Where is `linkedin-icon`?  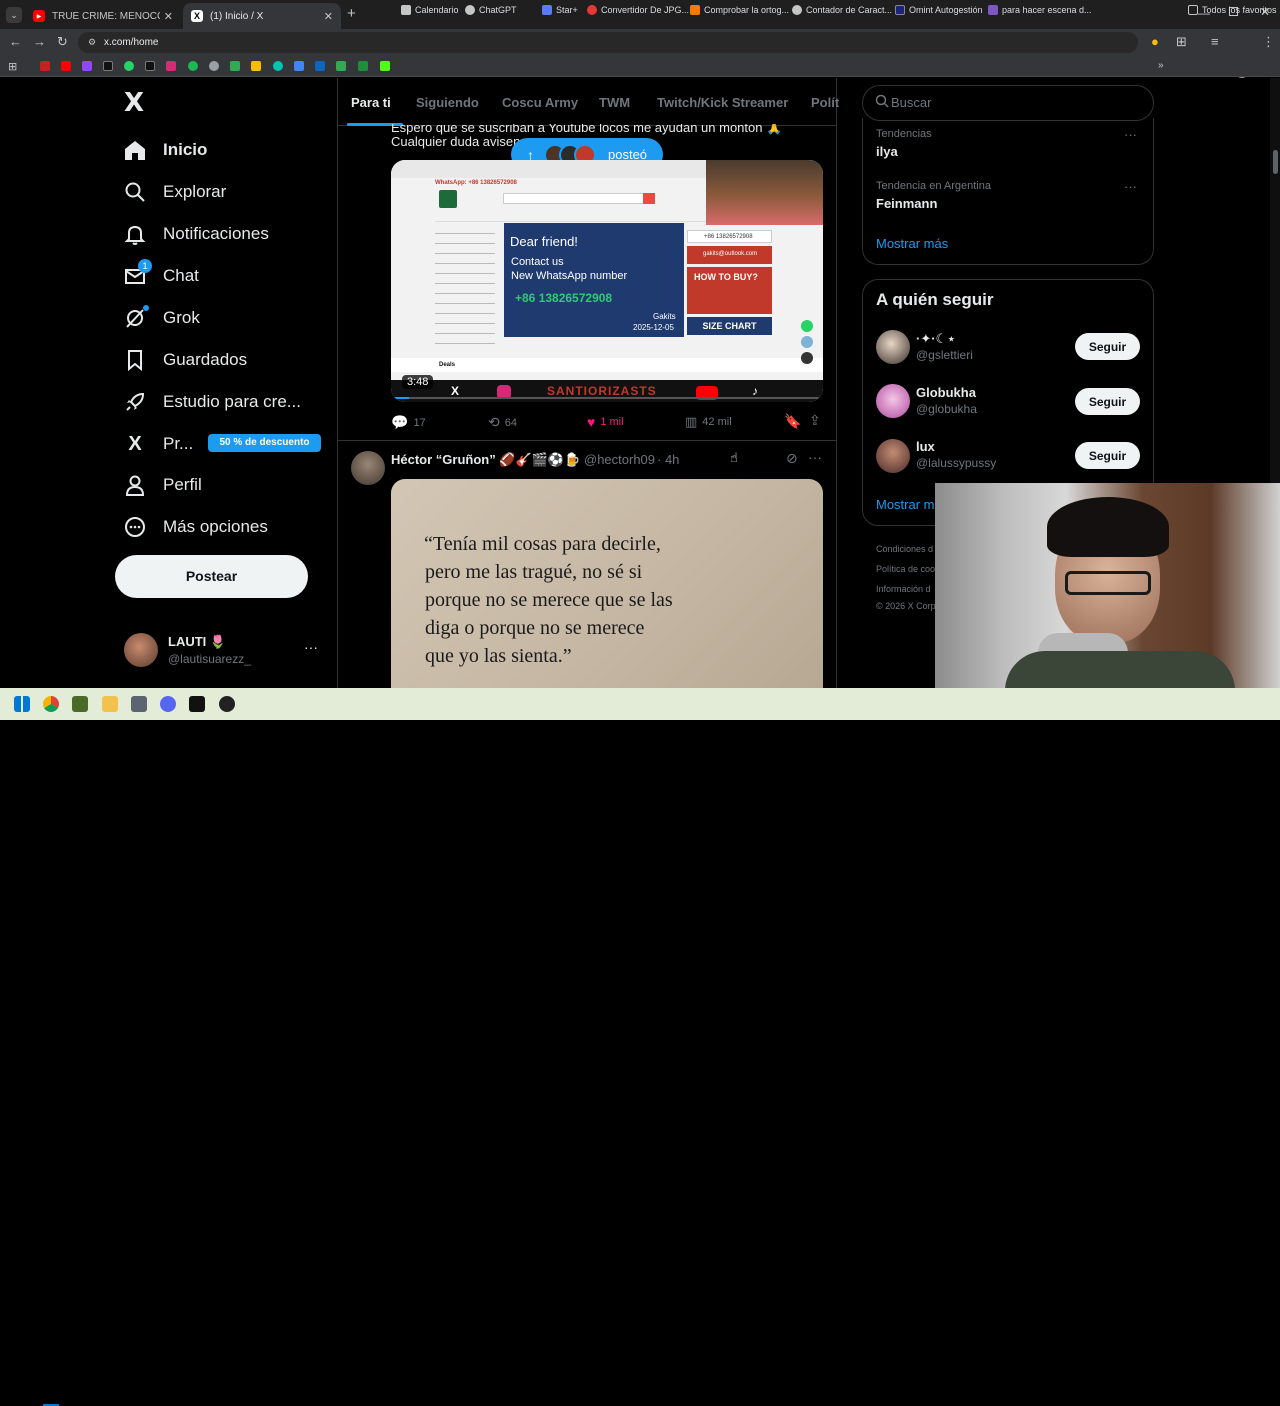
linkedin-icon is located at coordinates (320, 66).